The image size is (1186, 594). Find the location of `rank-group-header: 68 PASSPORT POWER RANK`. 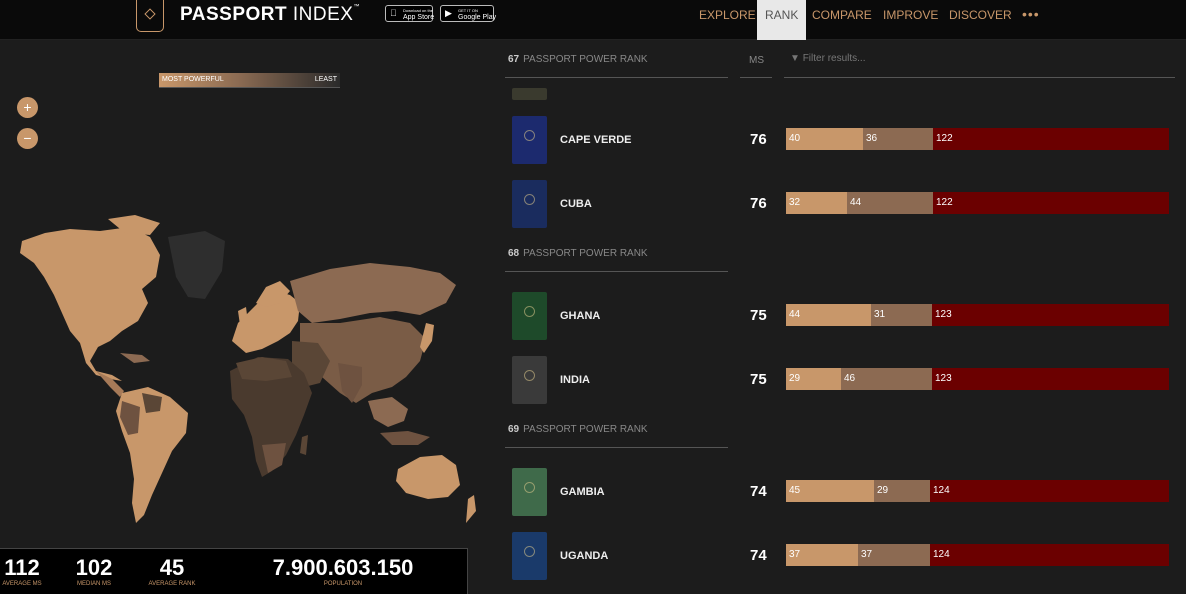

rank-group-header: 68 PASSPORT POWER RANK is located at coordinates (578, 253).